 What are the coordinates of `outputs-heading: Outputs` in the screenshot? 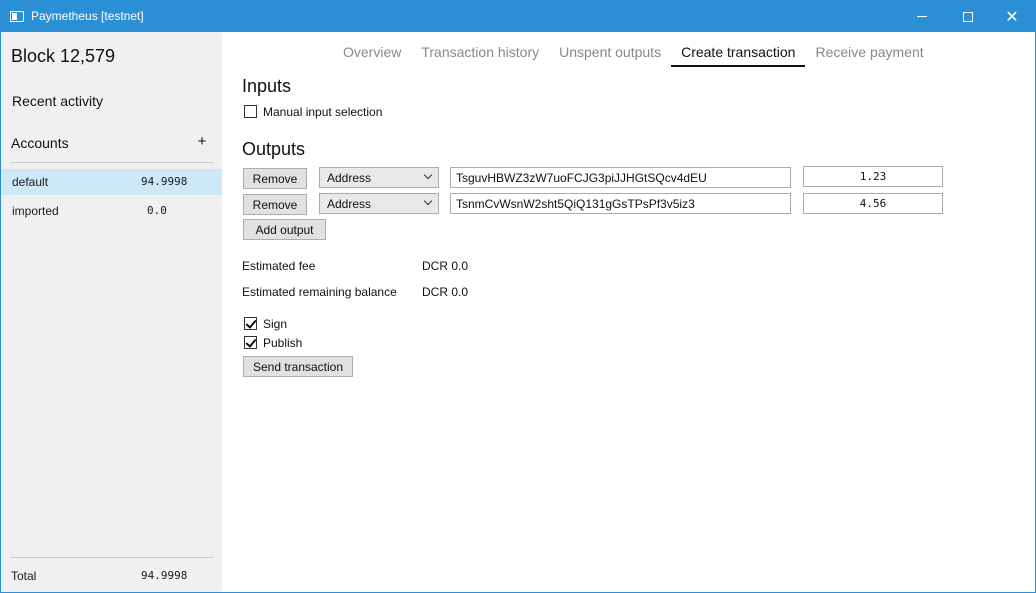 It's located at (274, 149).